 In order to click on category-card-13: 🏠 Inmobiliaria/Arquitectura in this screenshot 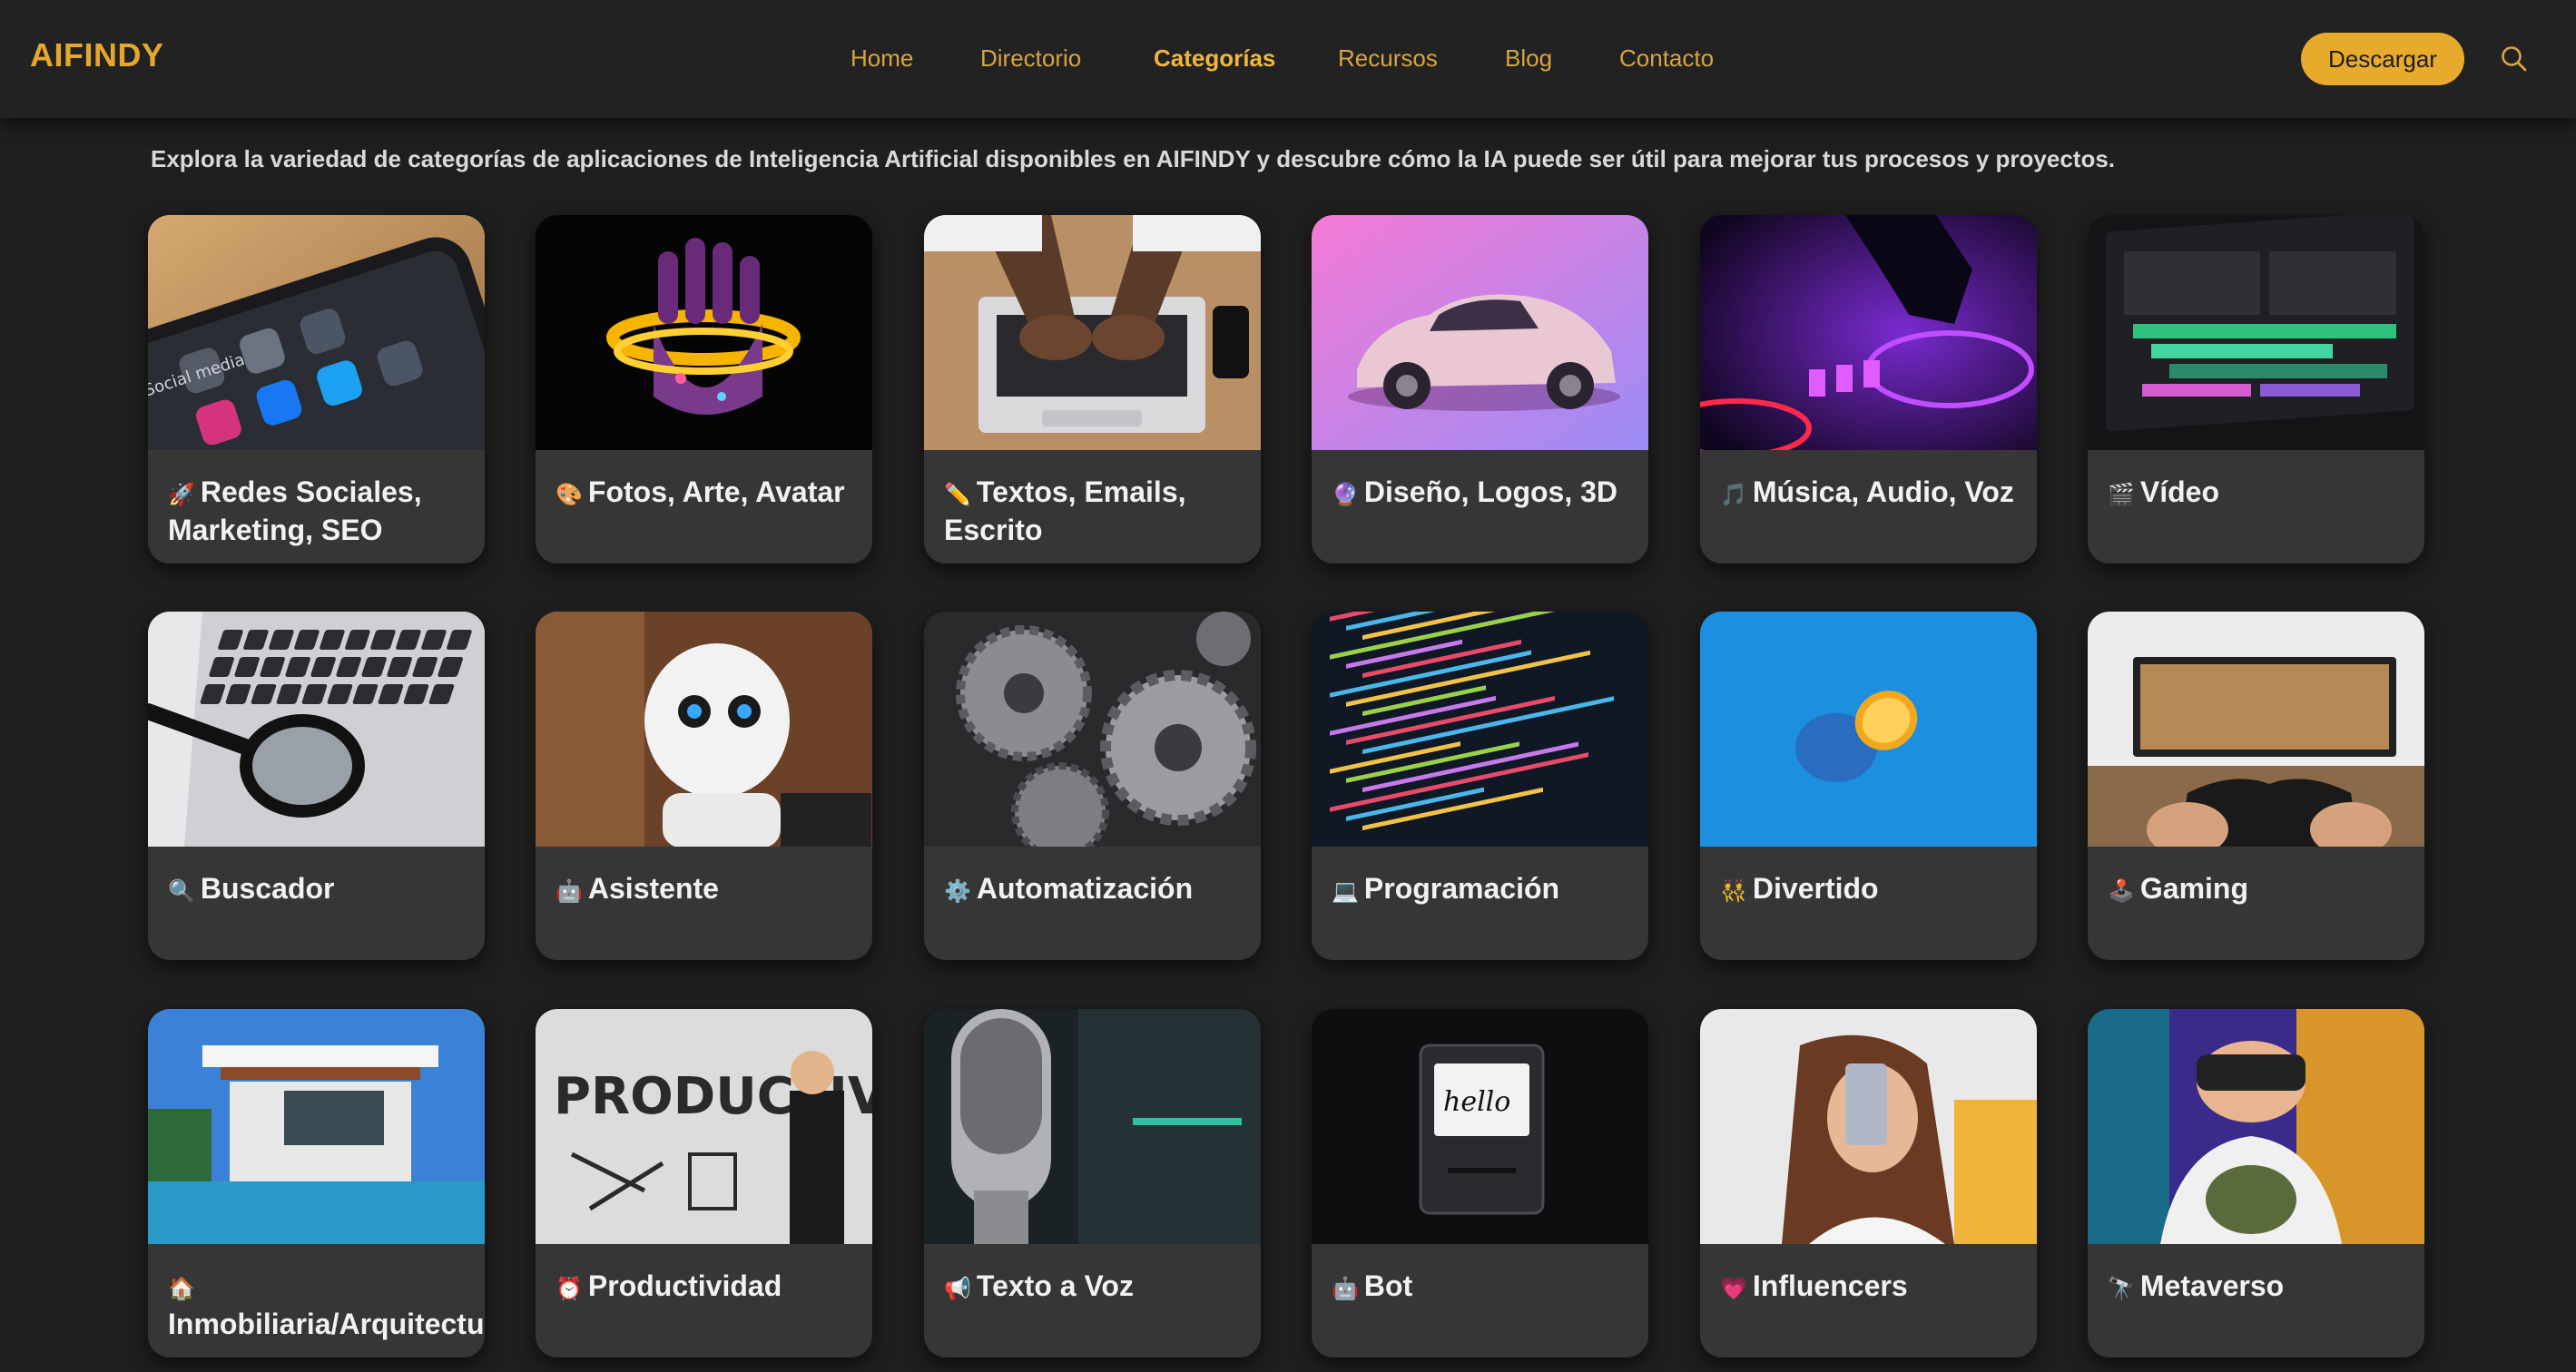, I will do `click(316, 1183)`.